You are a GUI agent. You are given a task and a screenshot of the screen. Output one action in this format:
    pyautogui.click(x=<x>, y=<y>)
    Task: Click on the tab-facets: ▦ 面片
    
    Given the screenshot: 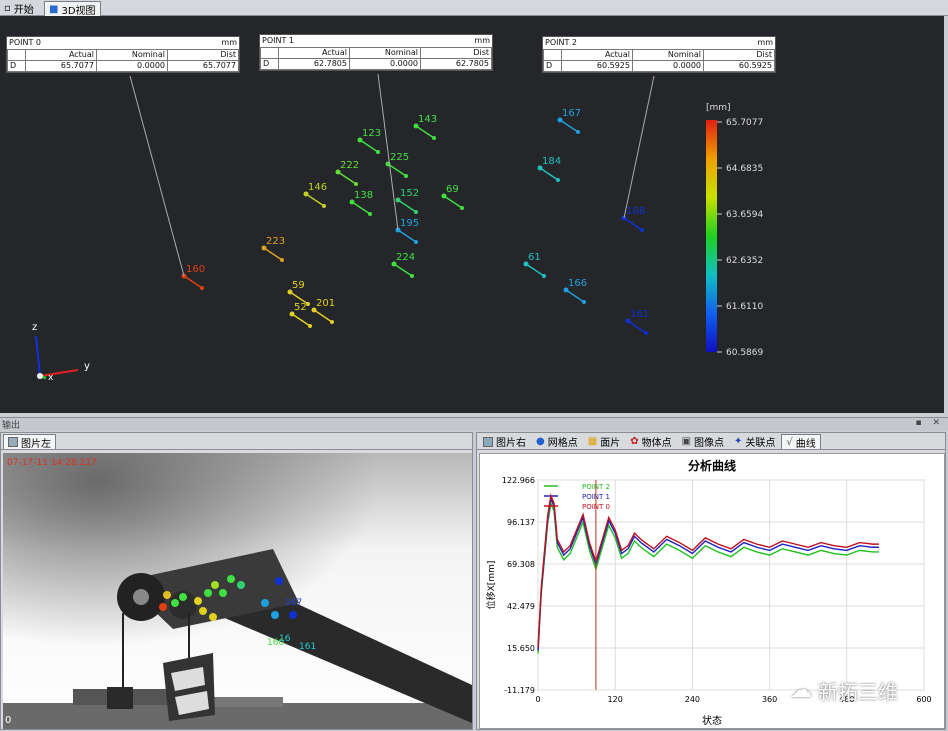 What is the action you would take?
    pyautogui.click(x=604, y=441)
    